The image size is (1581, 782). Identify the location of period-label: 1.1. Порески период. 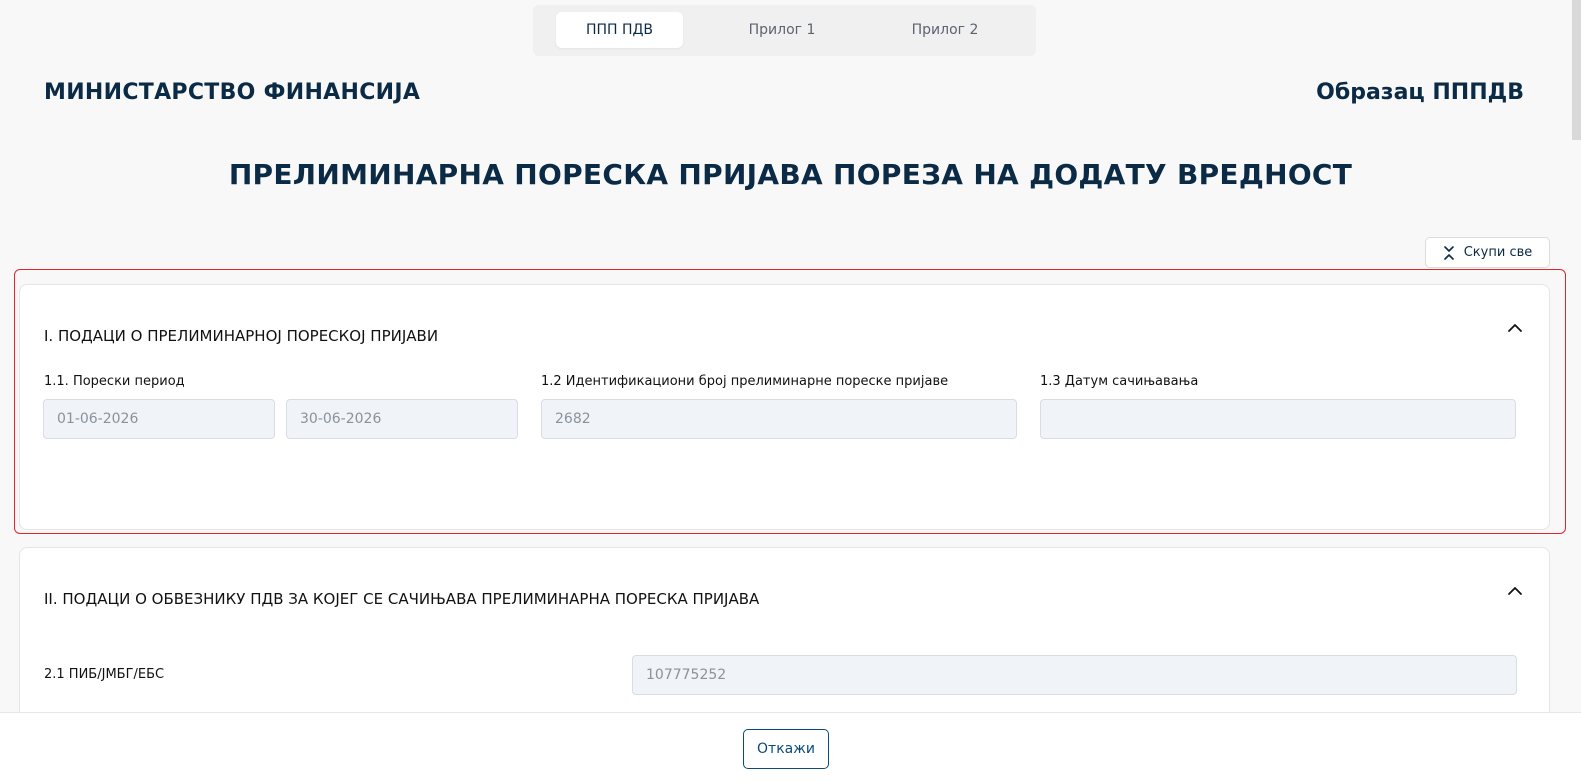
(114, 381).